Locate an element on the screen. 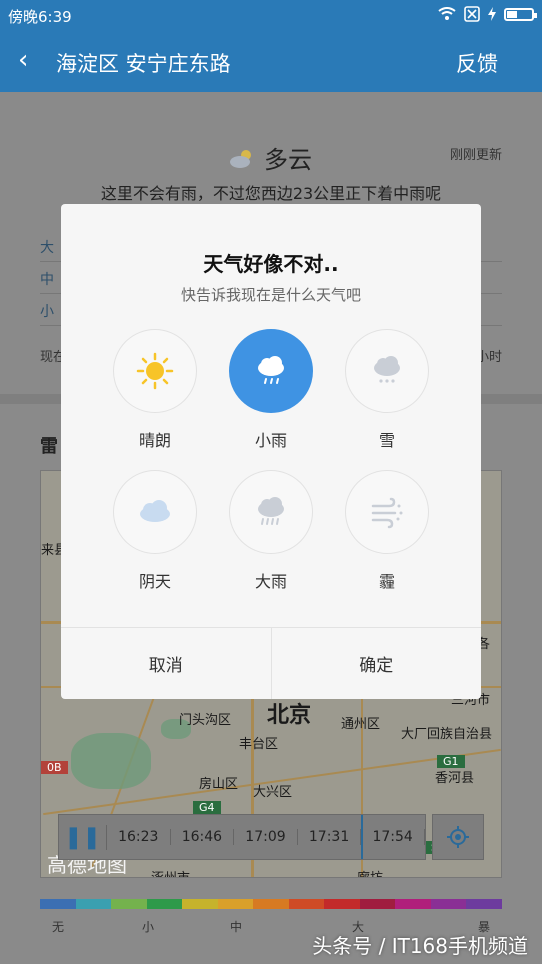 This screenshot has height=964, width=542. wifi-icon is located at coordinates (447, 13).